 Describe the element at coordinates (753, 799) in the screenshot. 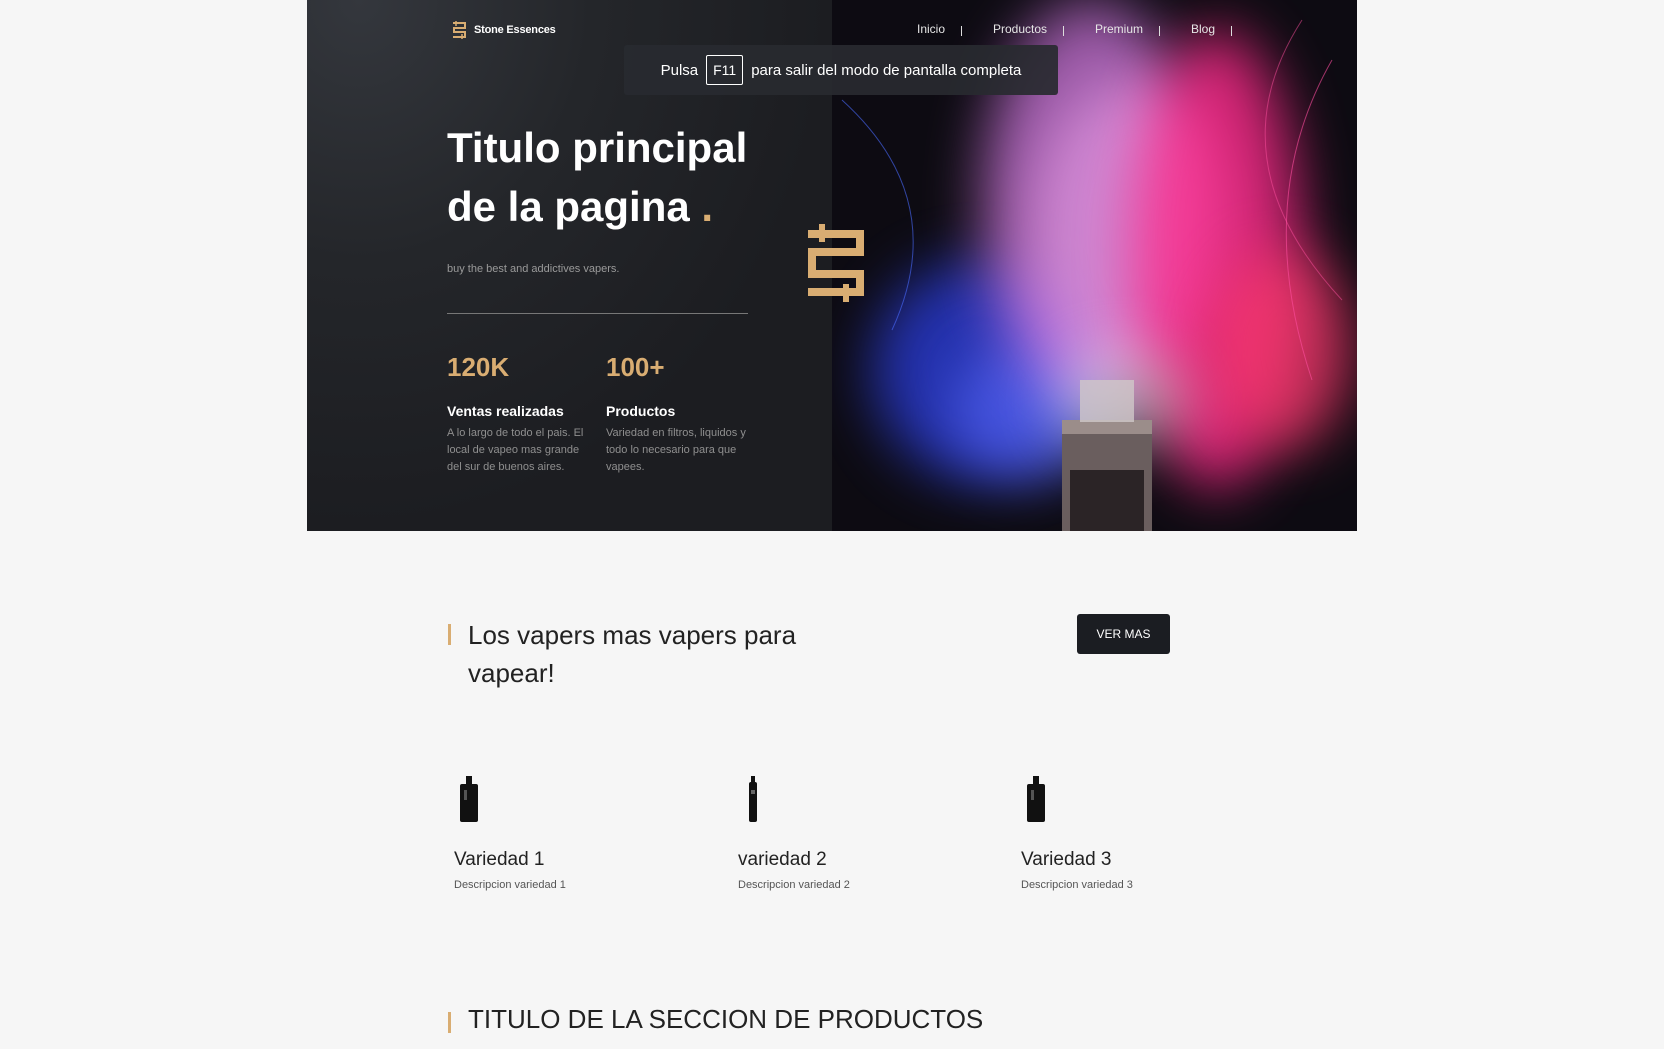

I see `vape-pen-icon` at that location.